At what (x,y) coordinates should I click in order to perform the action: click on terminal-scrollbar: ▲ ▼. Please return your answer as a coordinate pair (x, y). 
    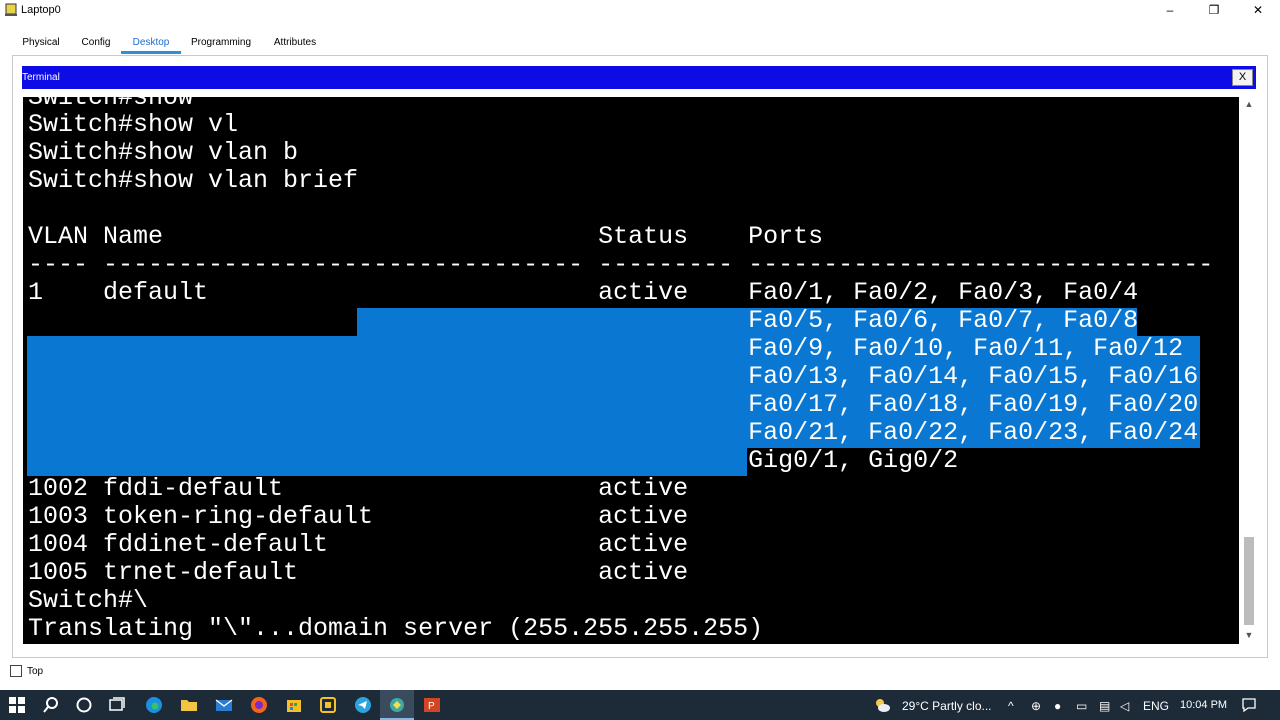
    Looking at the image, I should click on (1249, 370).